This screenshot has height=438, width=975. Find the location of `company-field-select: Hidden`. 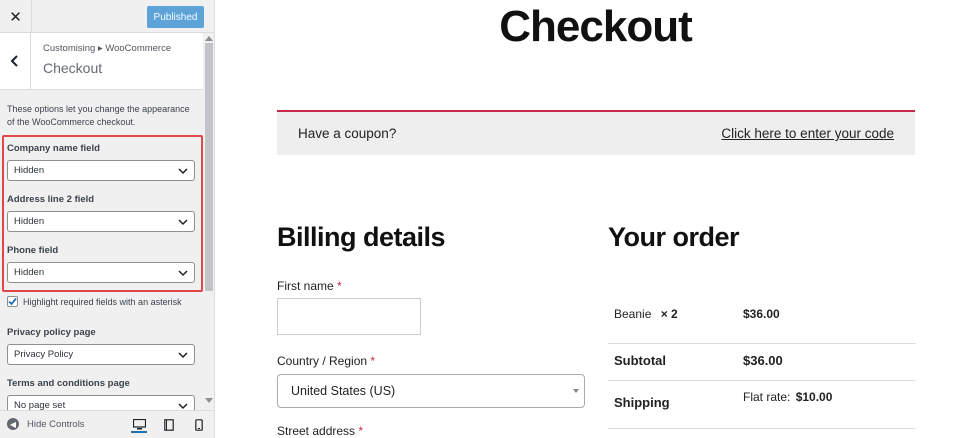

company-field-select: Hidden is located at coordinates (101, 170).